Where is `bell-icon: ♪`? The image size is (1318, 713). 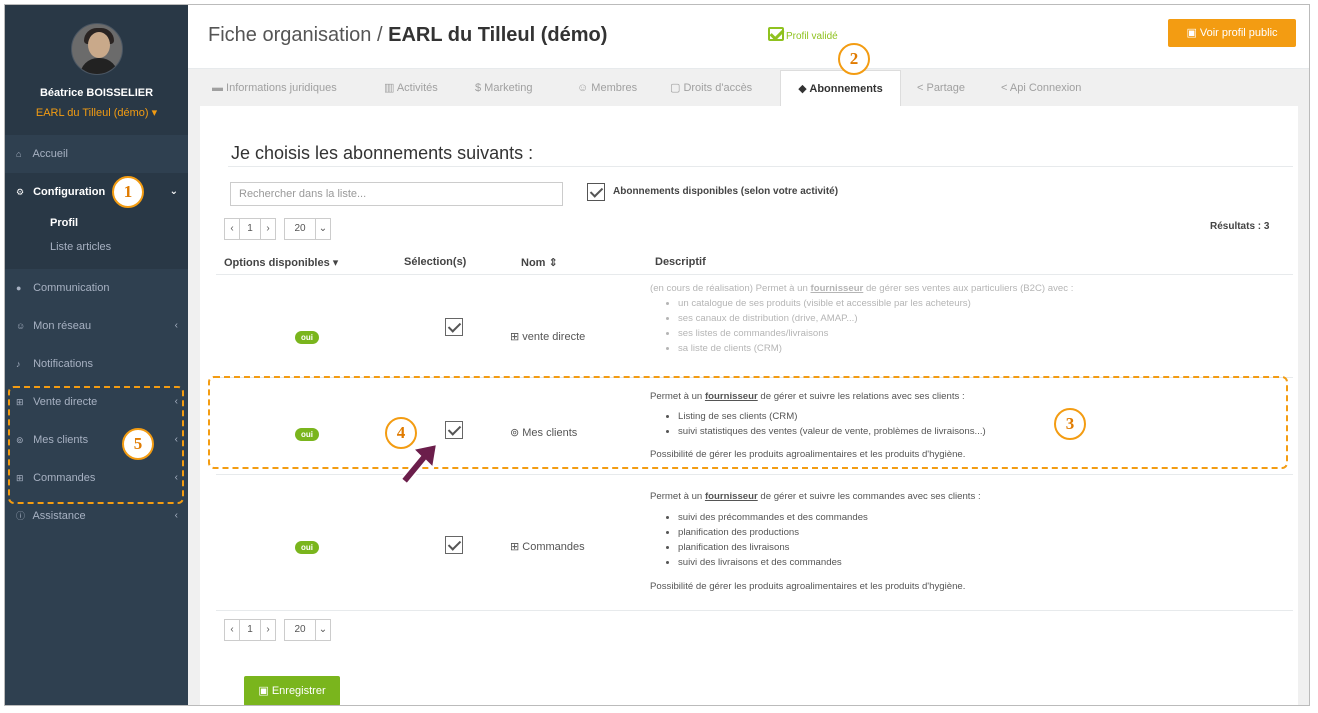 bell-icon: ♪ is located at coordinates (18, 364).